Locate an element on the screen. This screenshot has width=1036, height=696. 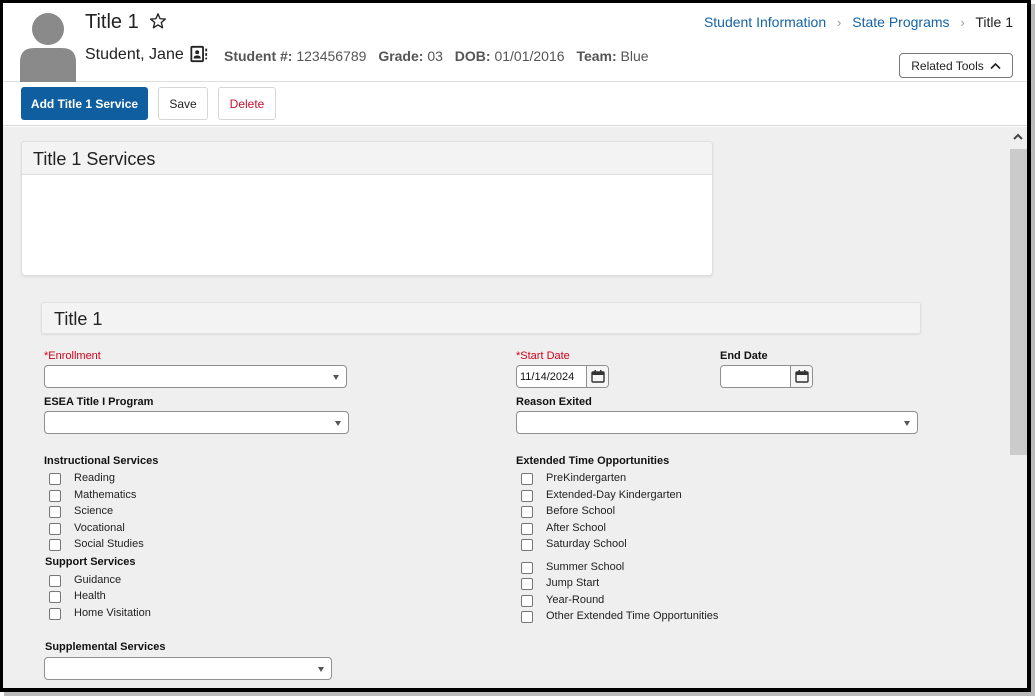
save-button: Save is located at coordinates (183, 103).